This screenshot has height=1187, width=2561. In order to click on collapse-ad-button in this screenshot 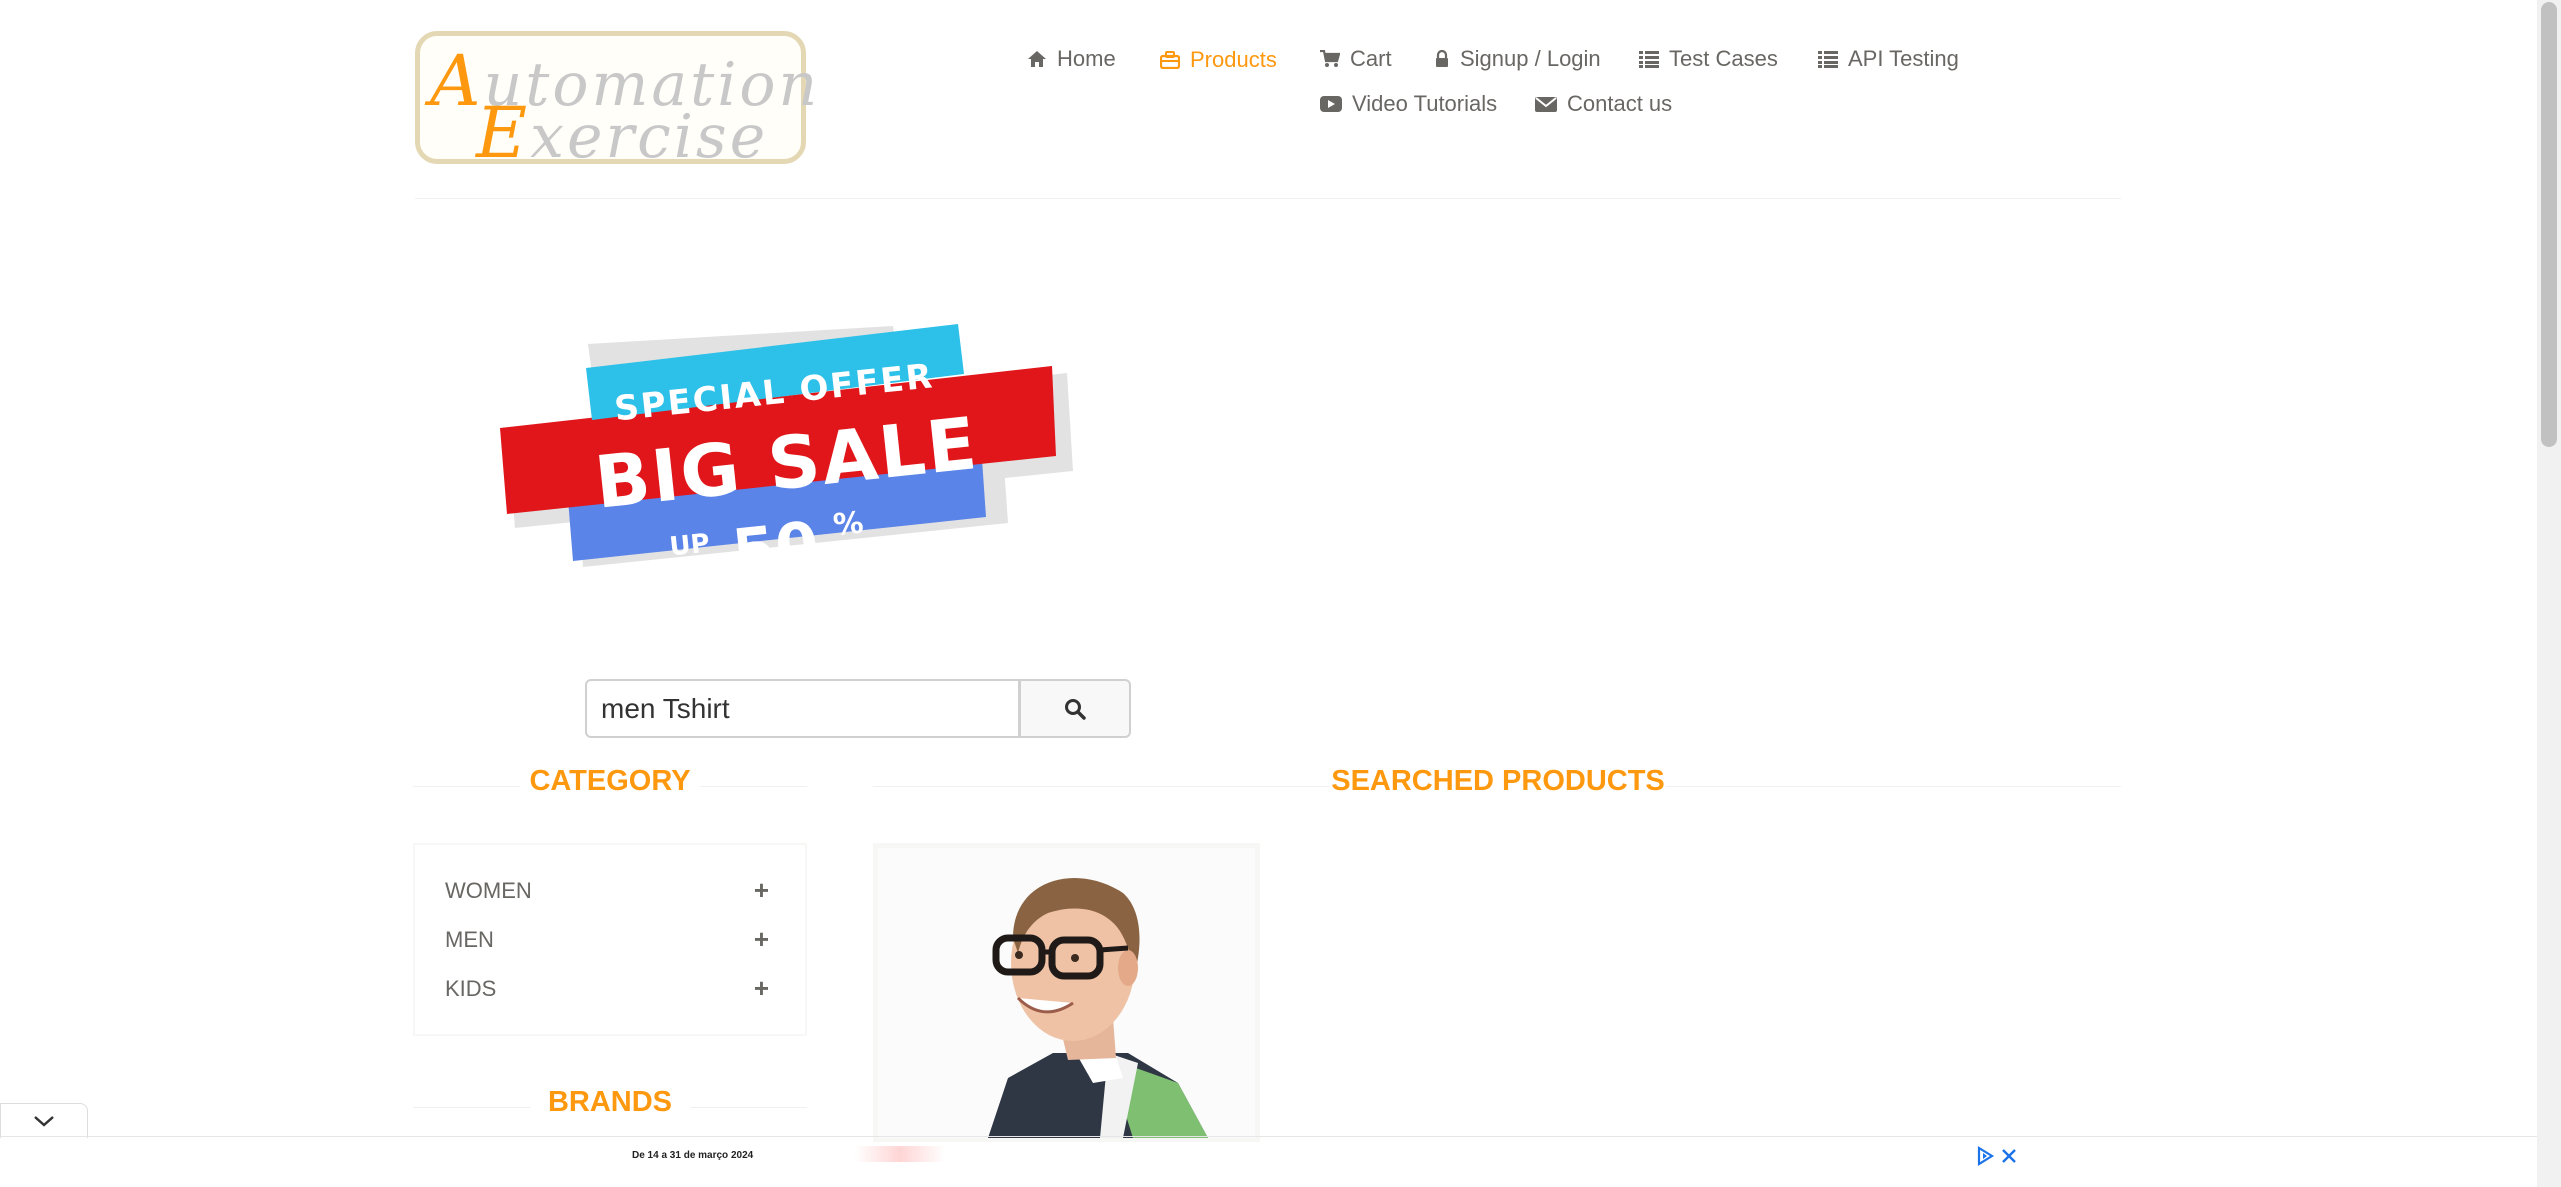, I will do `click(44, 1120)`.